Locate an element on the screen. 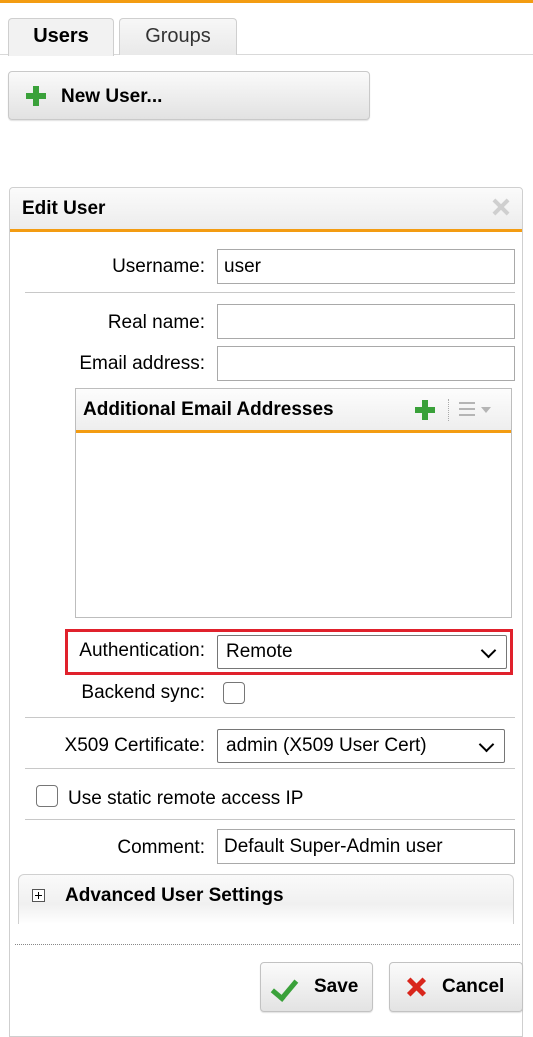 This screenshot has height=1037, width=533. email-field is located at coordinates (366, 363).